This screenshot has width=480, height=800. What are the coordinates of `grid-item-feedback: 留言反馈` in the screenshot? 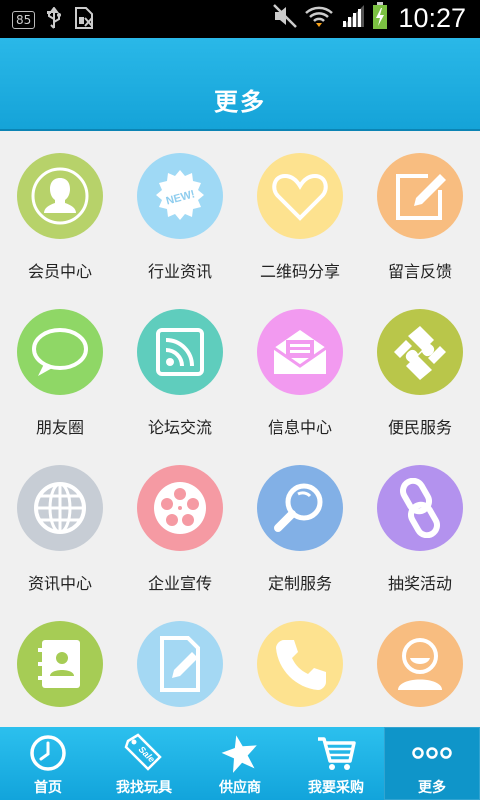 It's located at (420, 209).